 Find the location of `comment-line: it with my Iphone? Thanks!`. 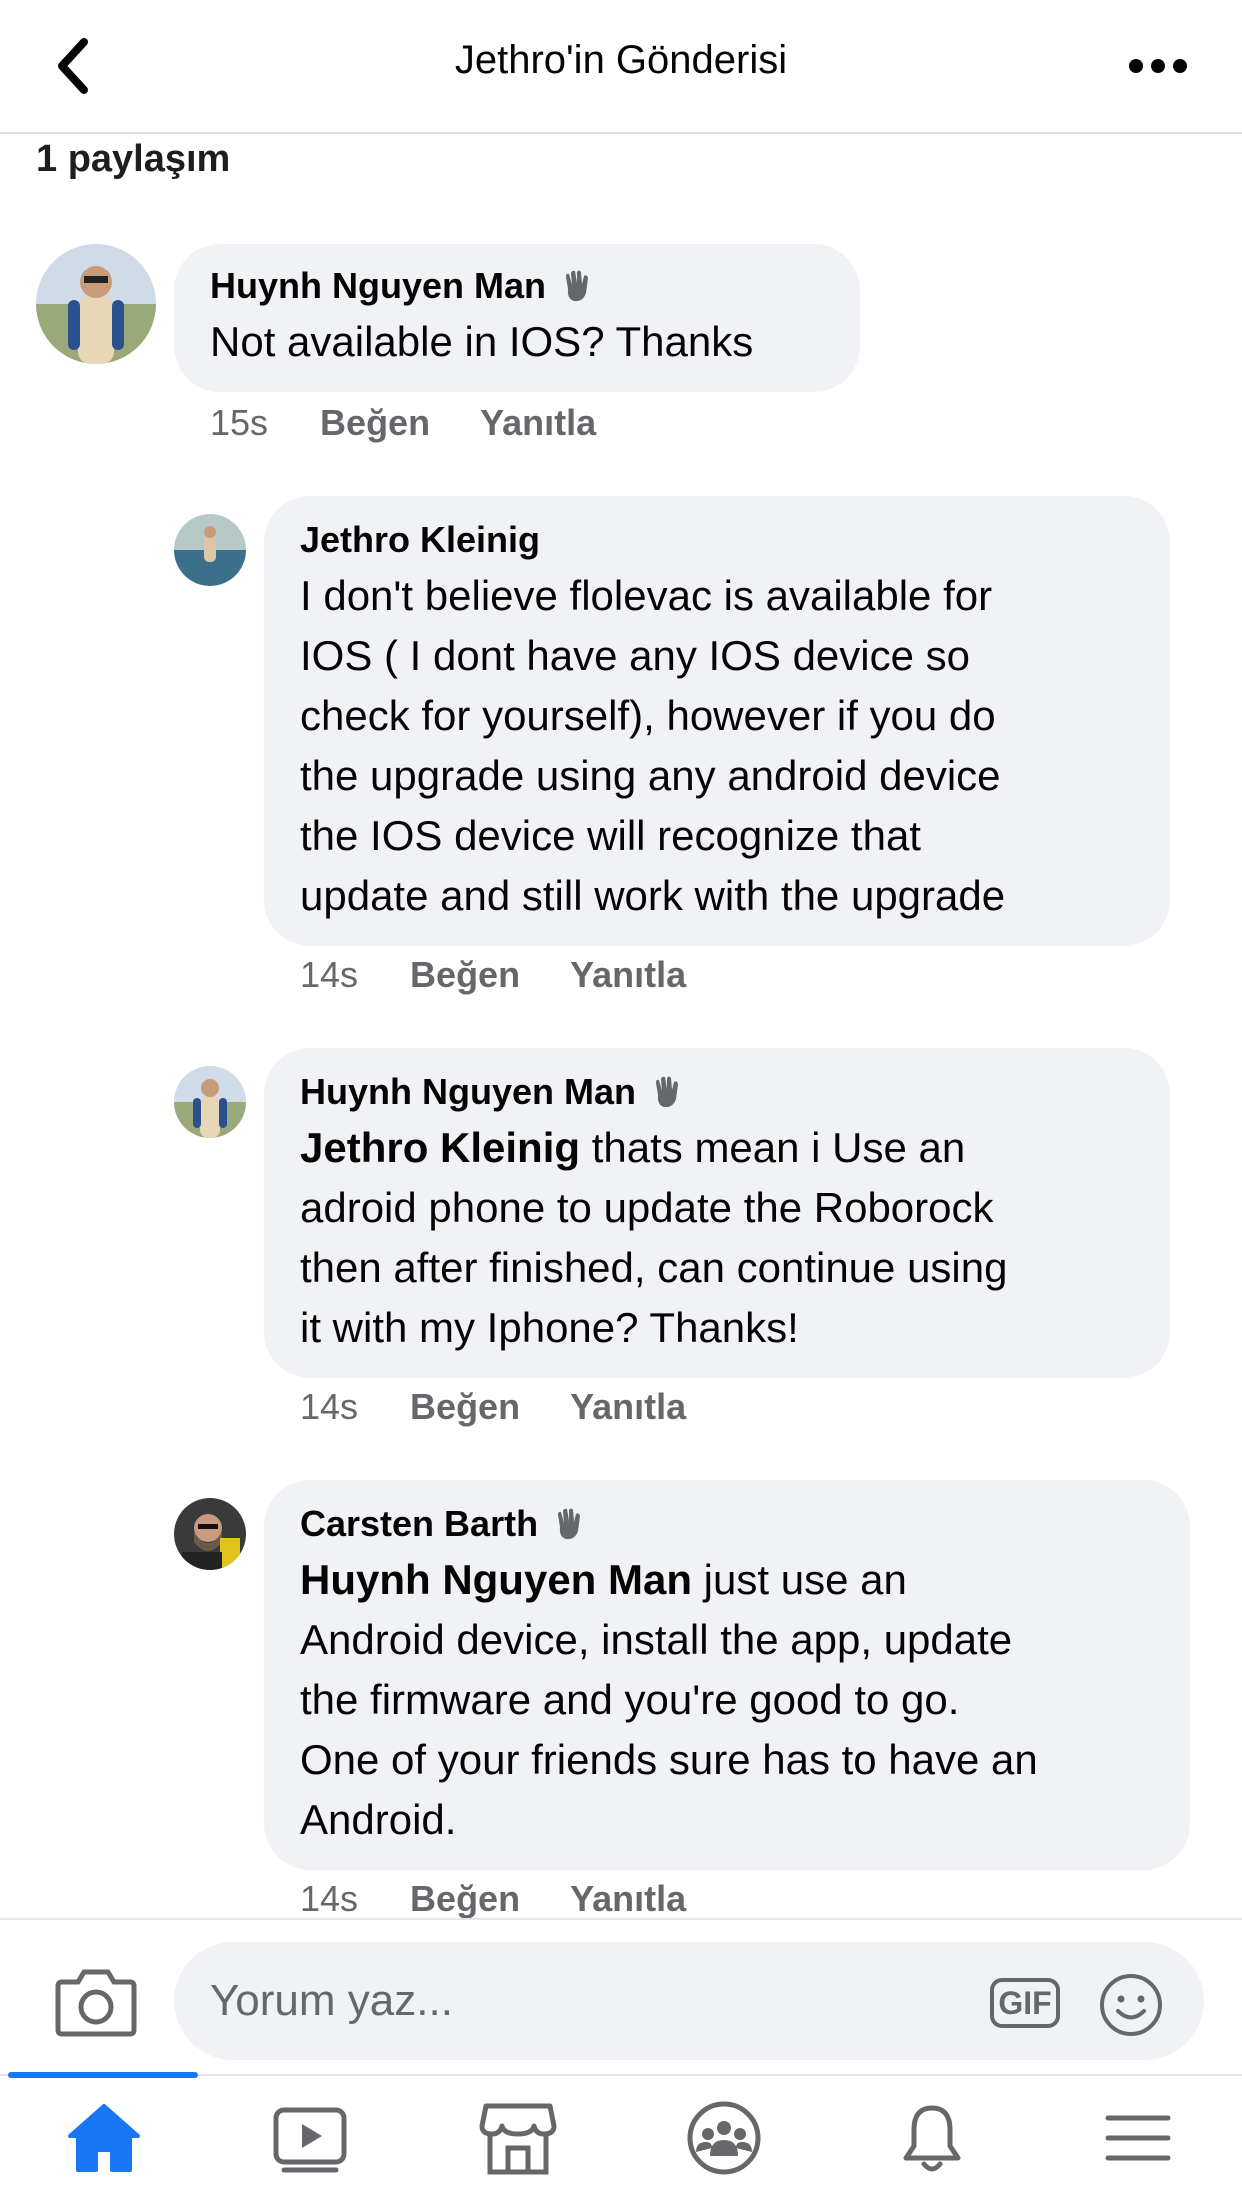

comment-line: it with my Iphone? Thanks! is located at coordinates (549, 1327).